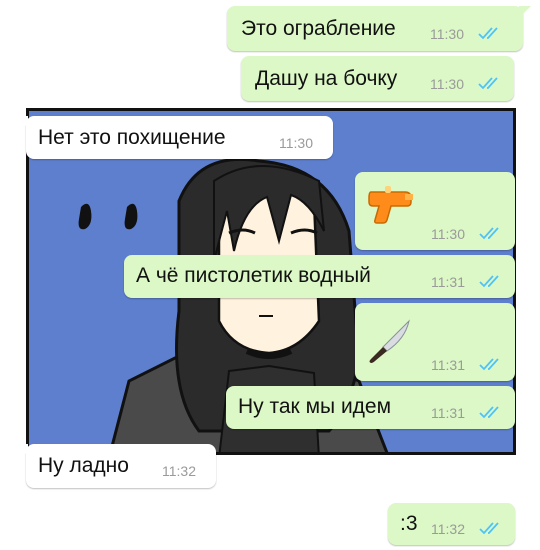 The image size is (540, 550). Describe the element at coordinates (390, 205) in the screenshot. I see `water-pistol-emoji` at that location.